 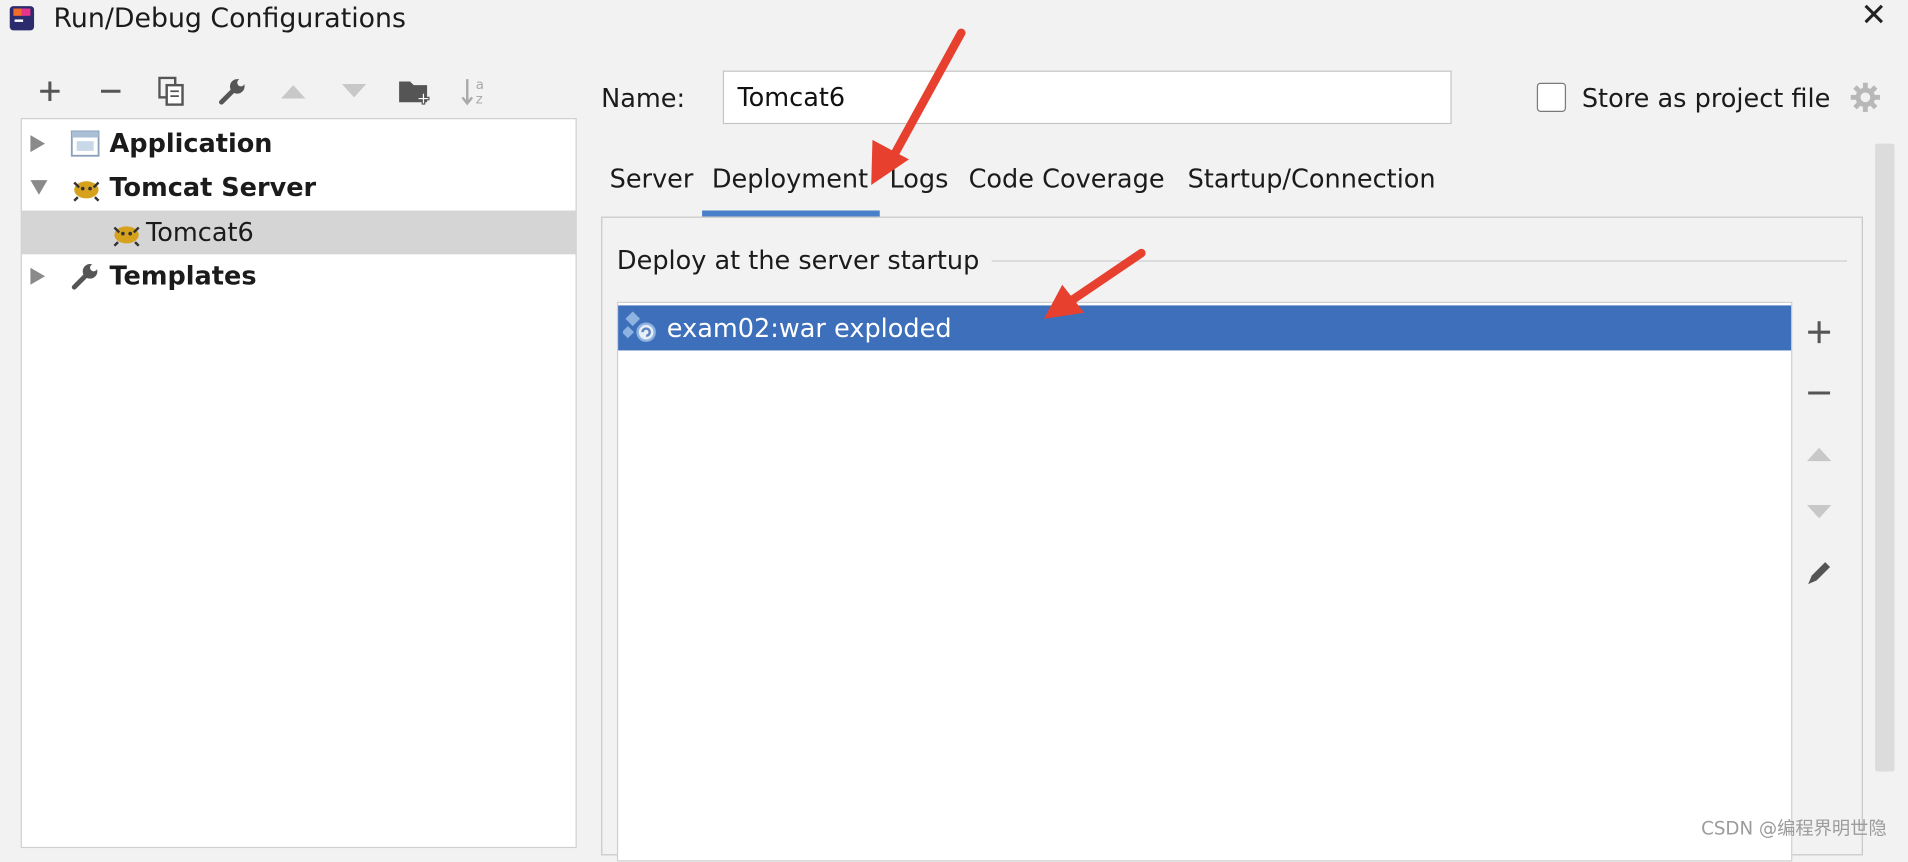 What do you see at coordinates (229, 19) in the screenshot?
I see `window-title: Run/Debug Configurations` at bounding box center [229, 19].